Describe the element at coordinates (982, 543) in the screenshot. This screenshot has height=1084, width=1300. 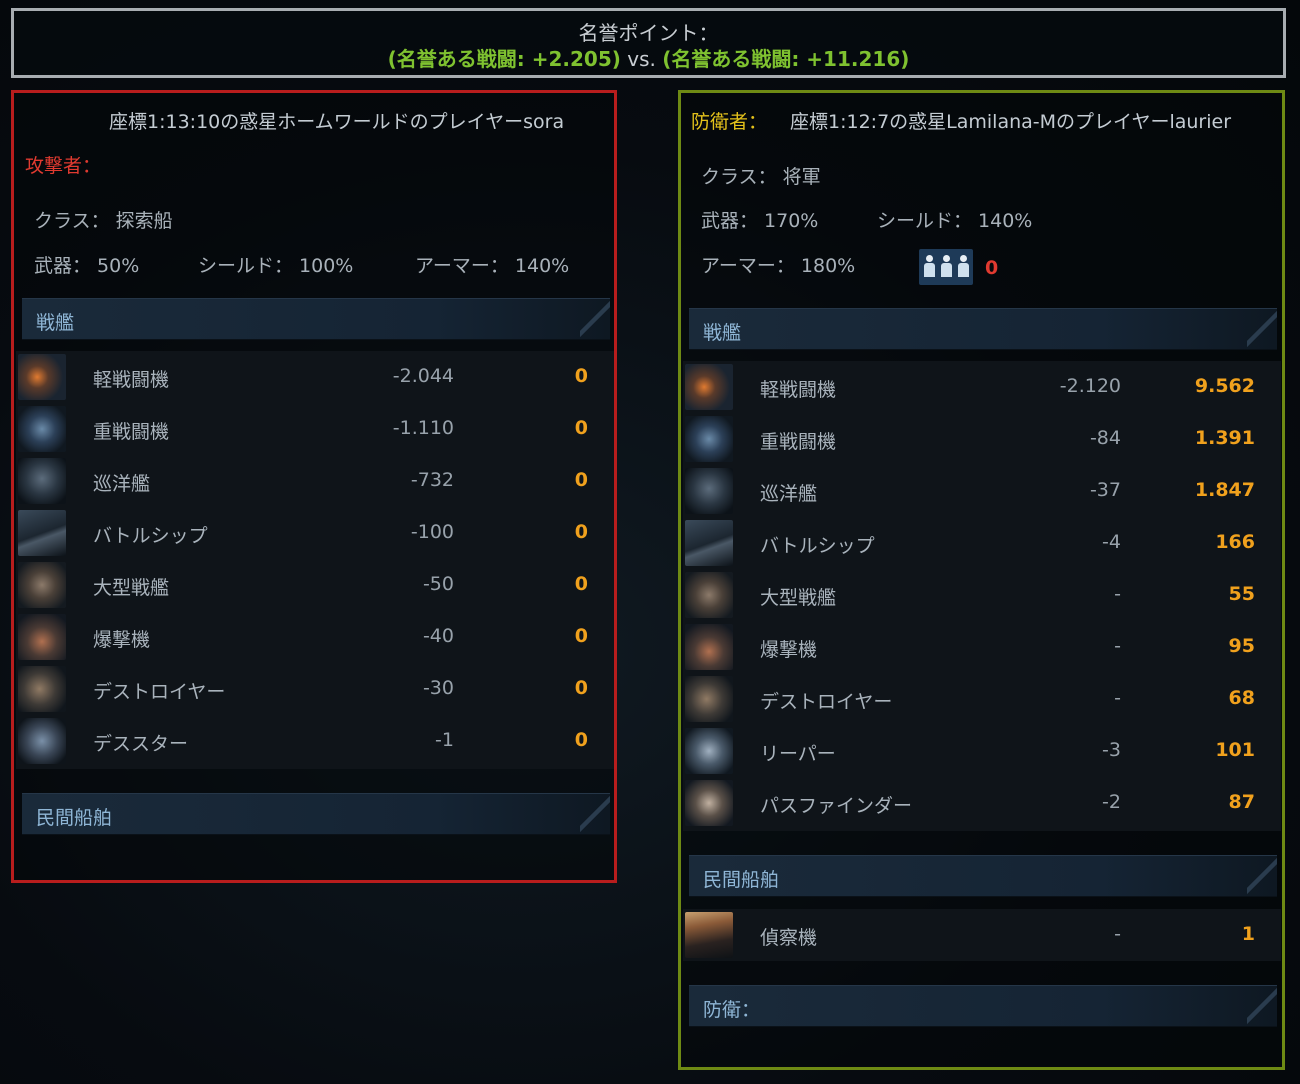
I see `ship-row: バトルシップ -4 166` at that location.